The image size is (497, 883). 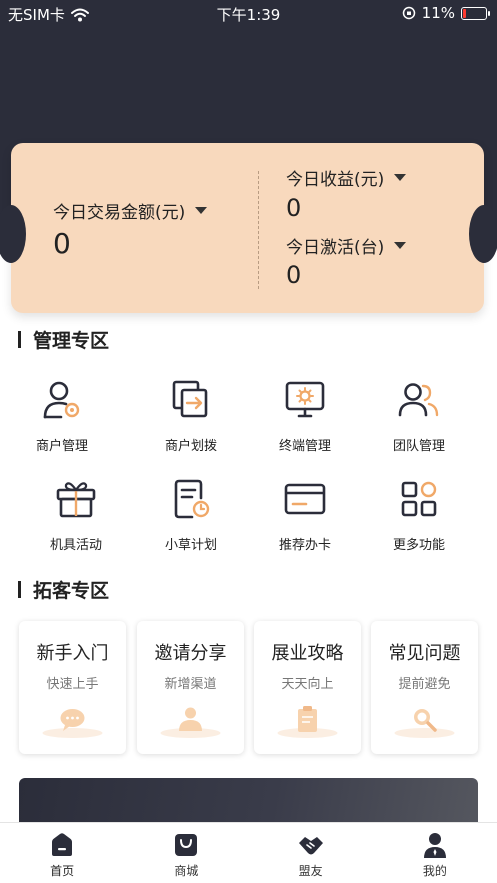 I want to click on promo-title: 常见问题, so click(x=424, y=653).